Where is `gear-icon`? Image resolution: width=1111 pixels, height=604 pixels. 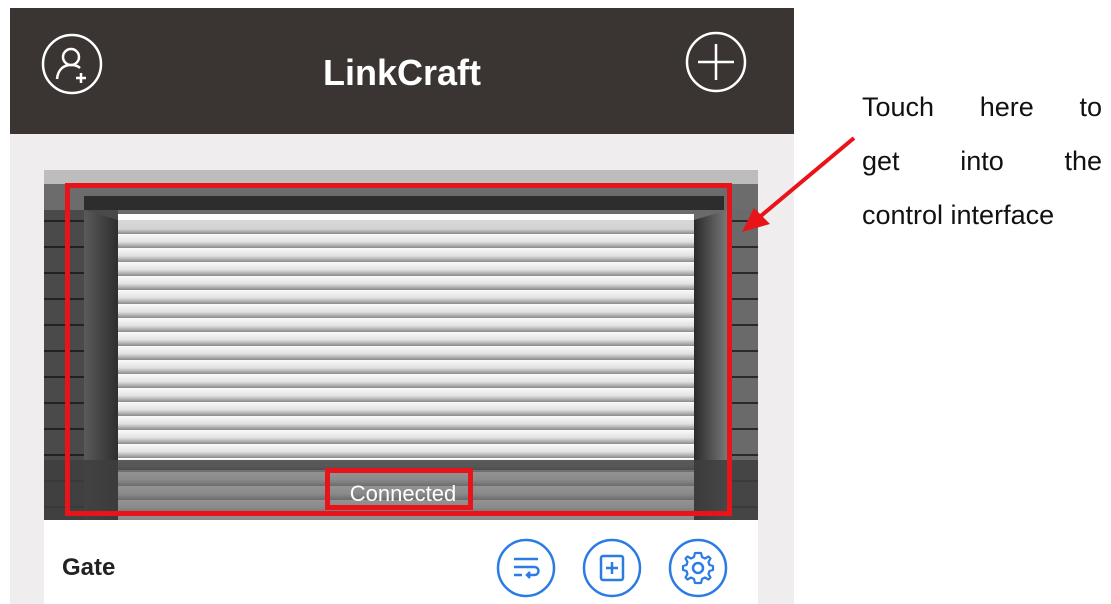
gear-icon is located at coordinates (698, 568).